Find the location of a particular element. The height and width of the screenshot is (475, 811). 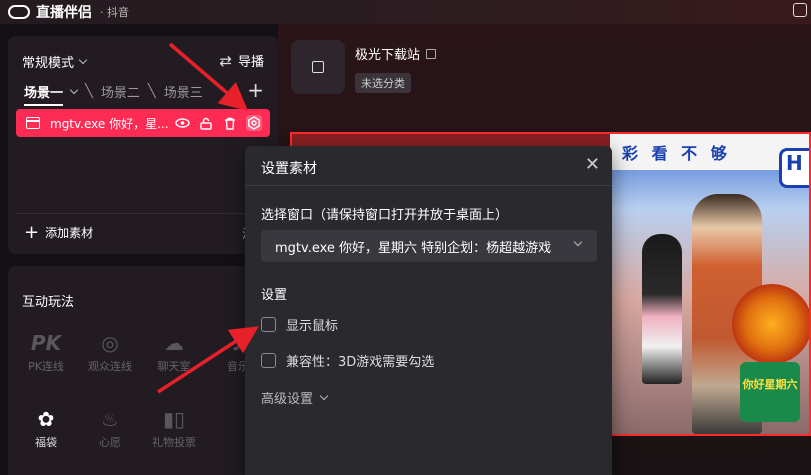

edit-icon is located at coordinates (318, 67).